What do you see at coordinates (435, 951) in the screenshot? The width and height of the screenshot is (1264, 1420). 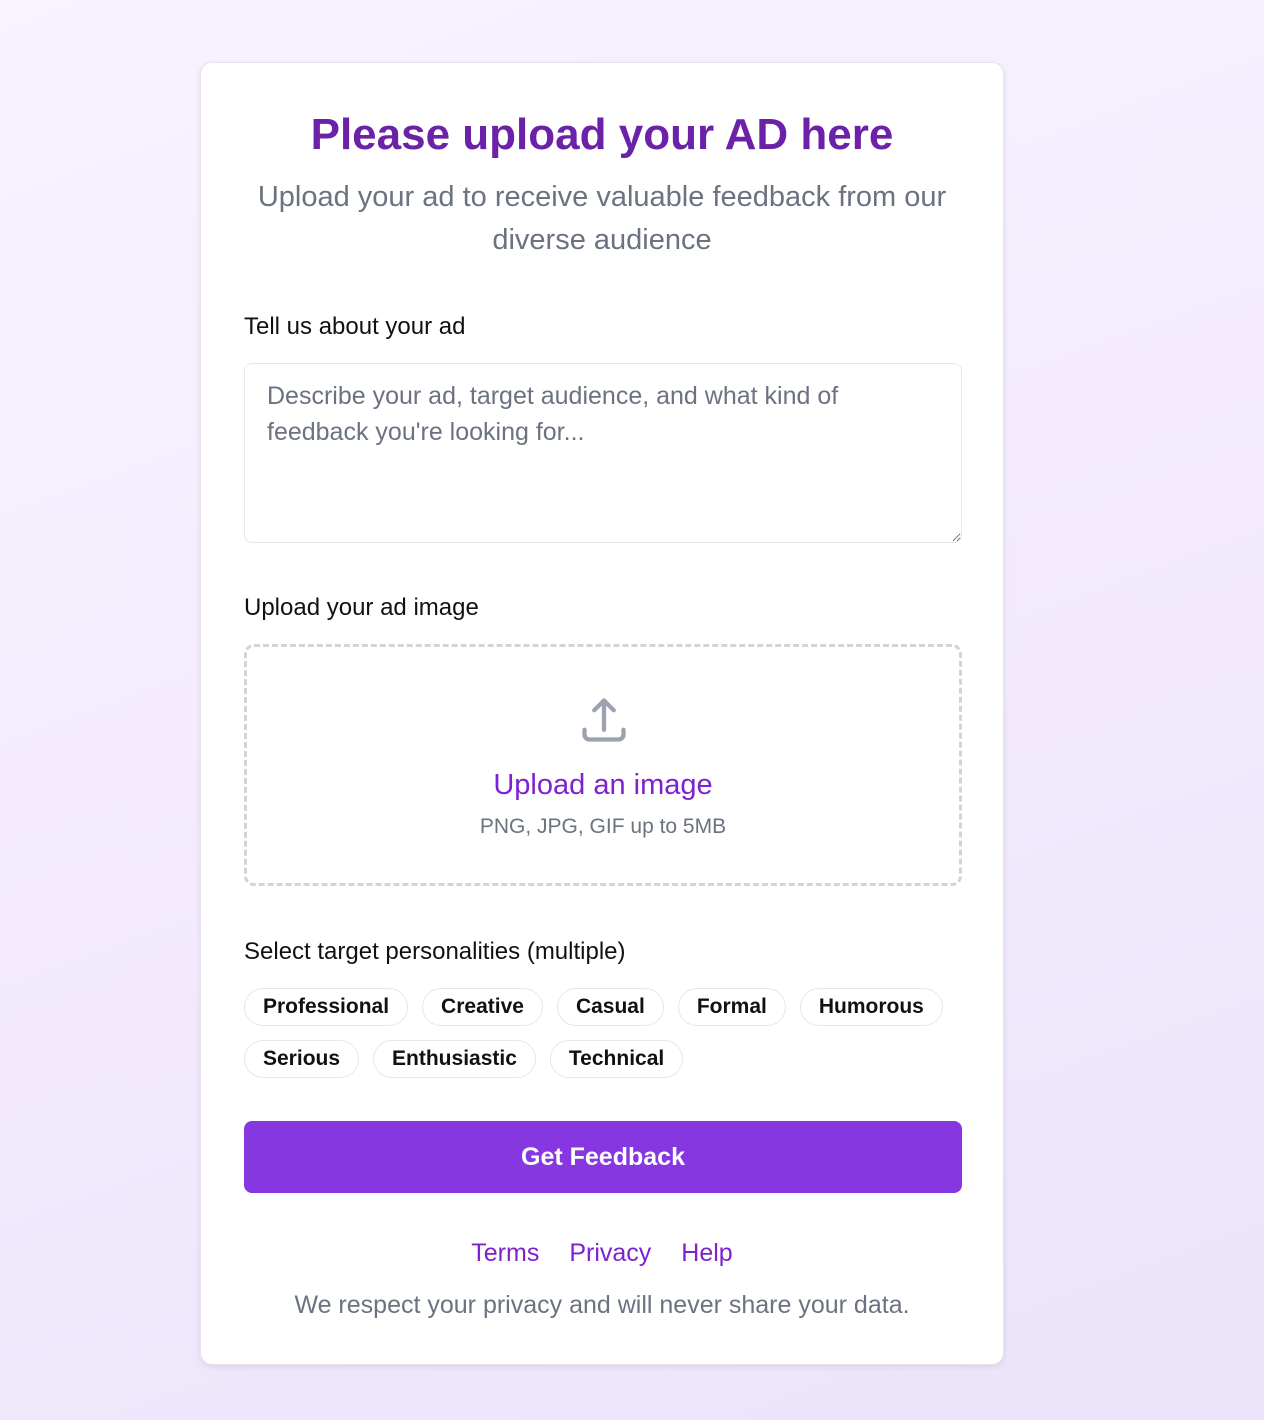 I see `personalities-label: Select target personalities (multiple)` at bounding box center [435, 951].